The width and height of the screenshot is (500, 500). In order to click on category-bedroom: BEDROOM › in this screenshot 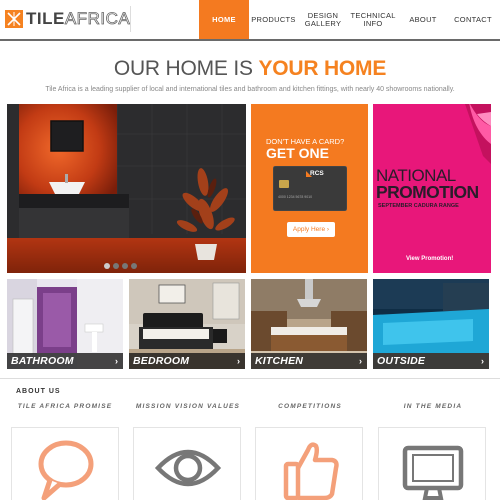, I will do `click(187, 324)`.